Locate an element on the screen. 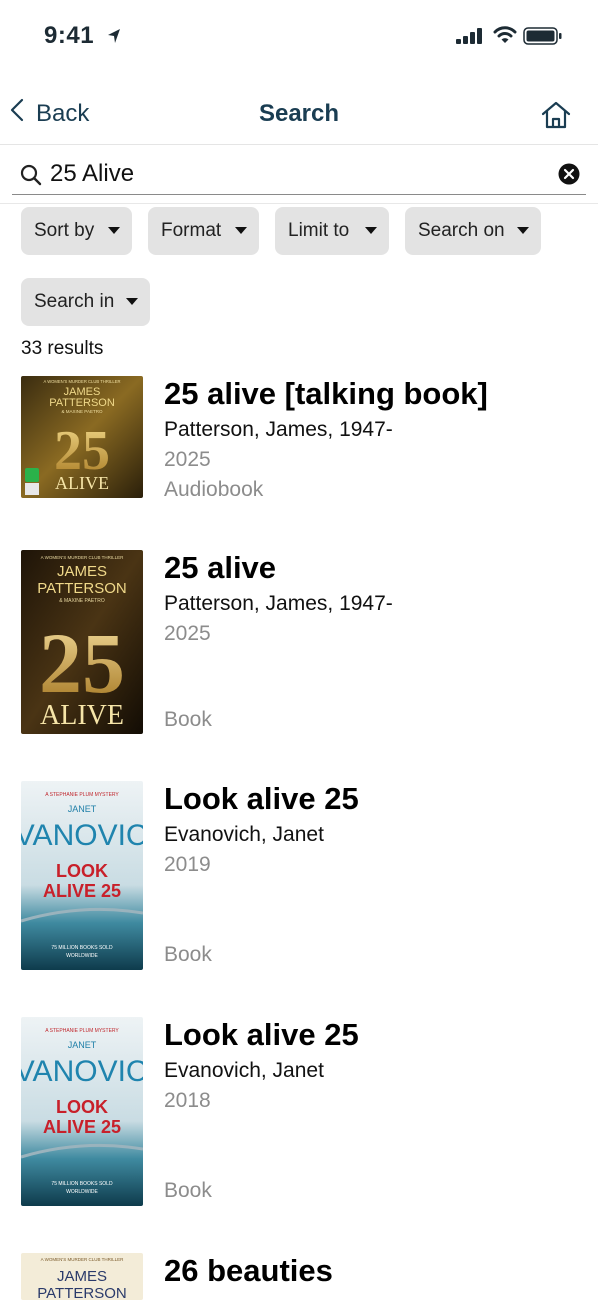 The image size is (598, 1300). battery-icon is located at coordinates (543, 38).